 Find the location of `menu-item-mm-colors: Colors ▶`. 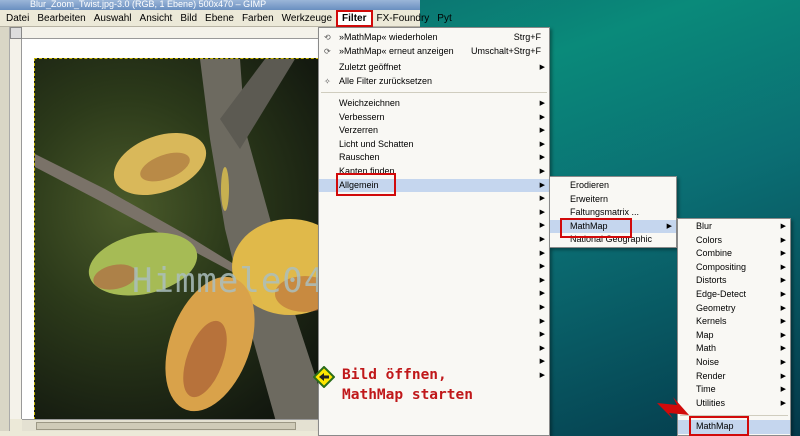

menu-item-mm-colors: Colors ▶ is located at coordinates (734, 241).